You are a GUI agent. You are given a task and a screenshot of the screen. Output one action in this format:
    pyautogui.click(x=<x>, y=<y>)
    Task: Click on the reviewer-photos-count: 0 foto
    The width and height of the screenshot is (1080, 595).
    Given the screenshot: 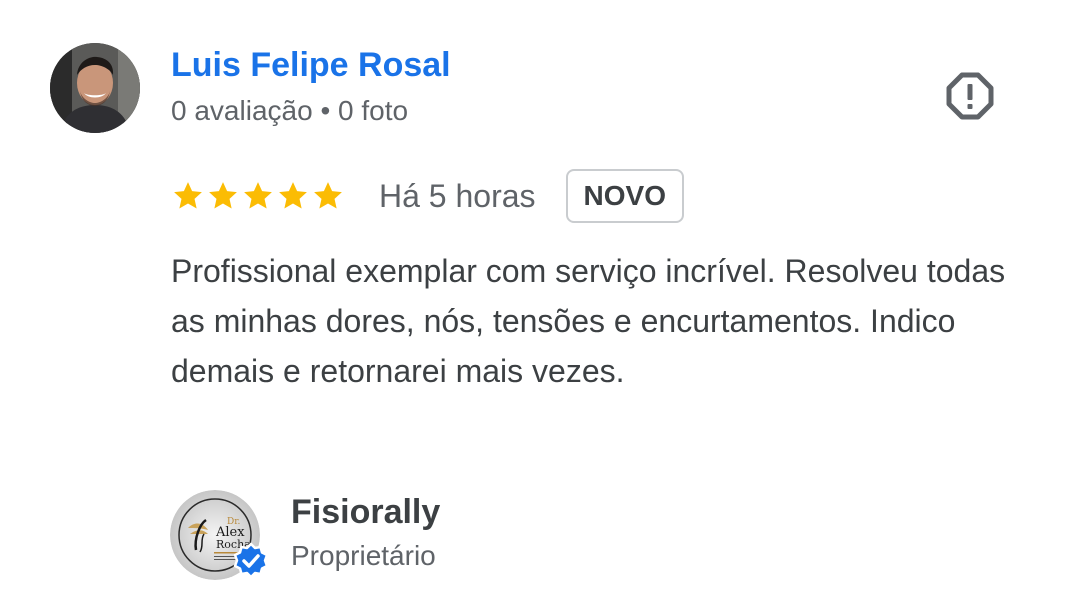 What is the action you would take?
    pyautogui.click(x=373, y=110)
    